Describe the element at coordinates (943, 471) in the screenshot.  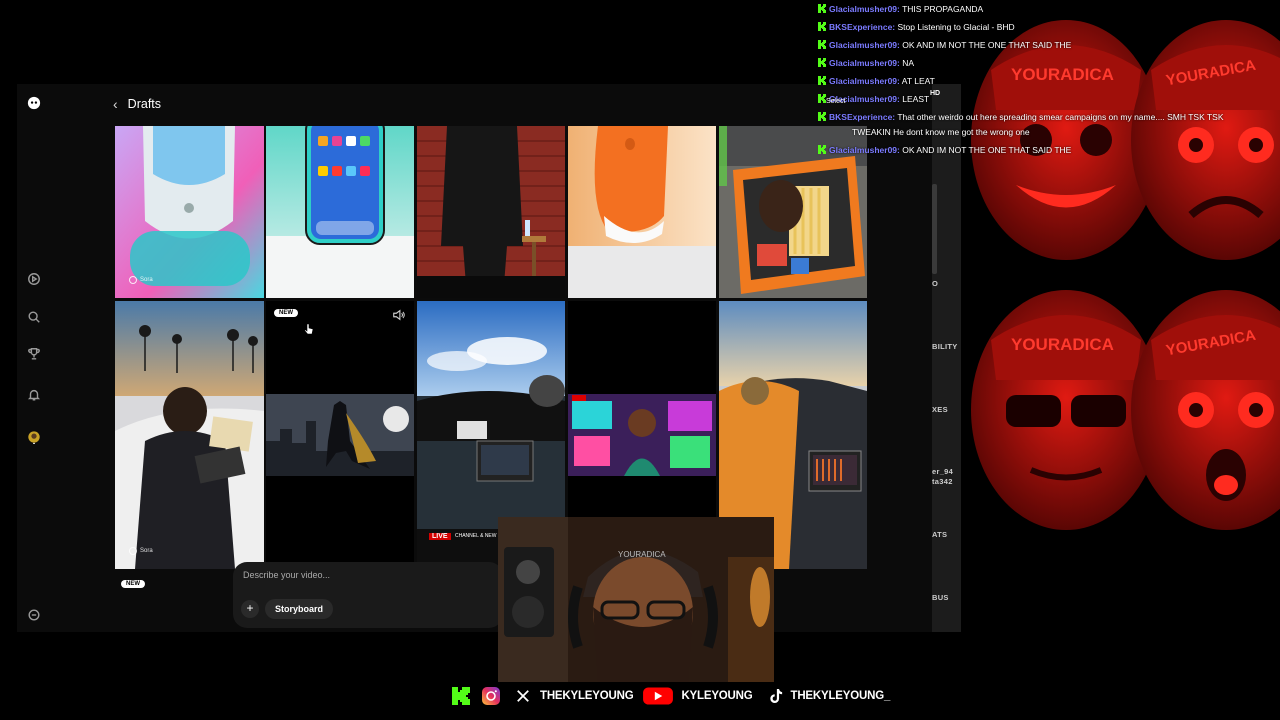
I see `side-fragment: er_94` at that location.